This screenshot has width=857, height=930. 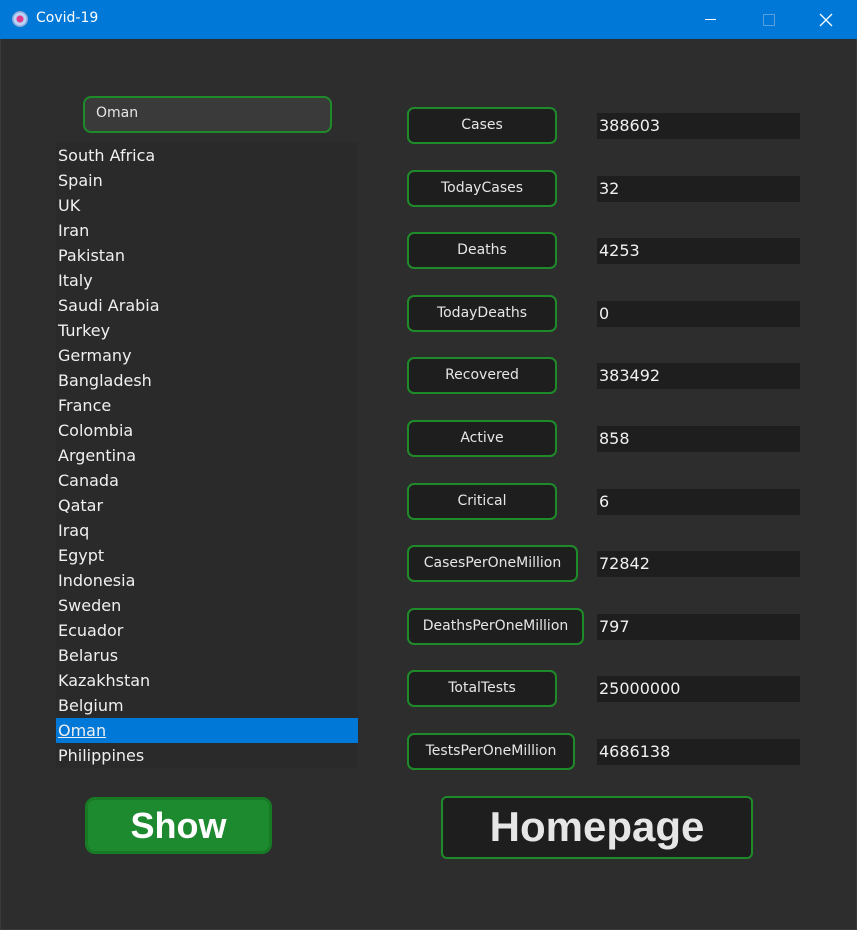 What do you see at coordinates (698, 251) in the screenshot?
I see `stat-value-deaths: 4253` at bounding box center [698, 251].